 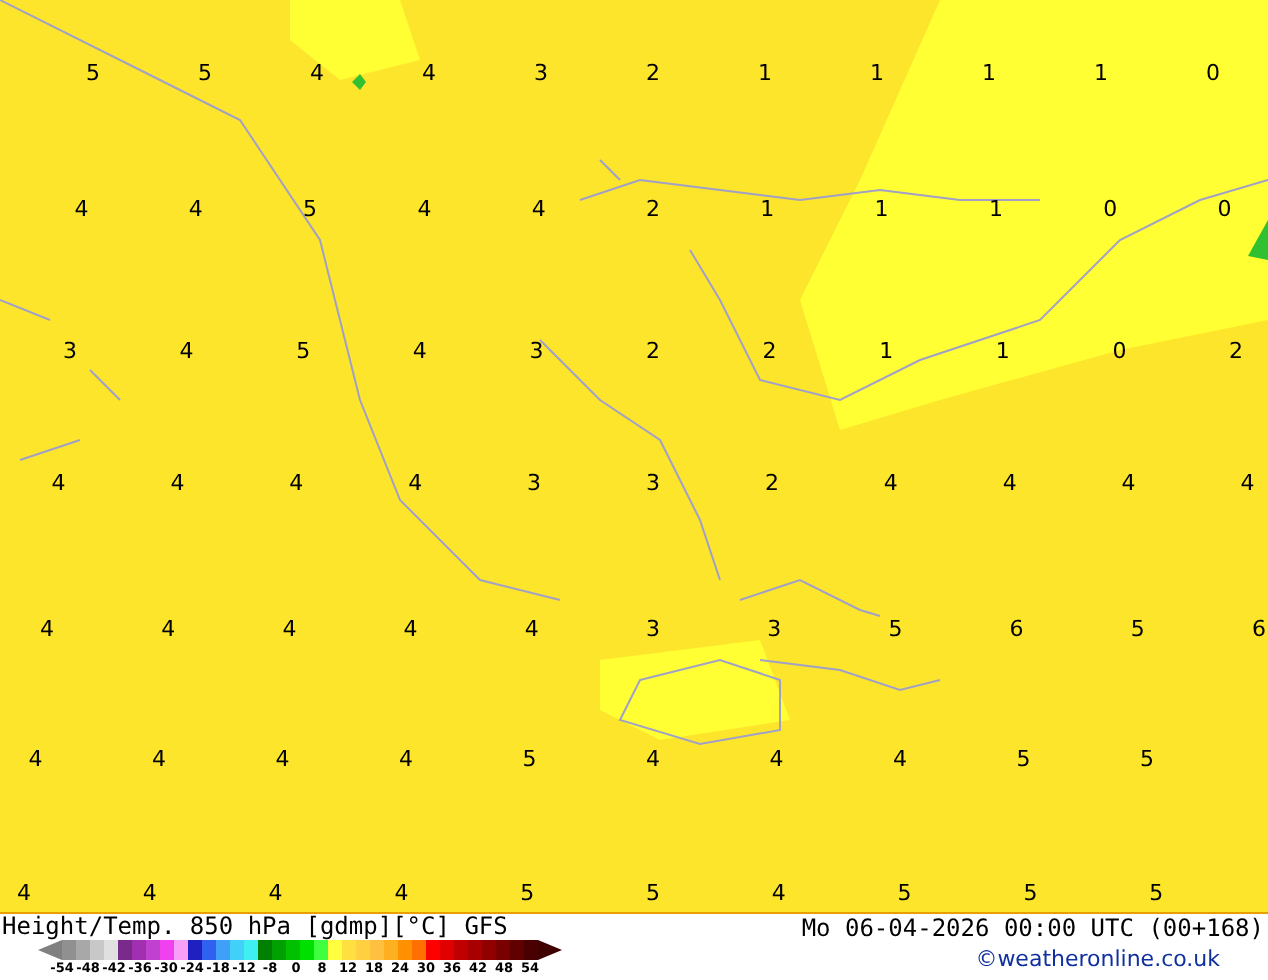 What do you see at coordinates (1097, 959) in the screenshot?
I see `credit-link: ©weatheronline.co.uk` at bounding box center [1097, 959].